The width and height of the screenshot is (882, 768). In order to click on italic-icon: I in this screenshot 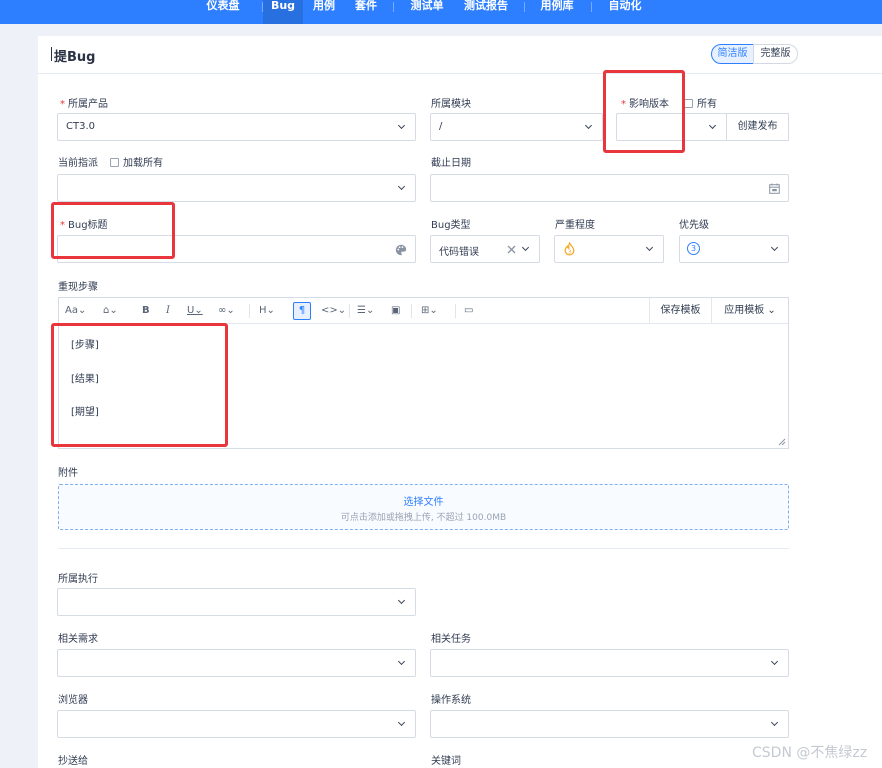, I will do `click(168, 311)`.